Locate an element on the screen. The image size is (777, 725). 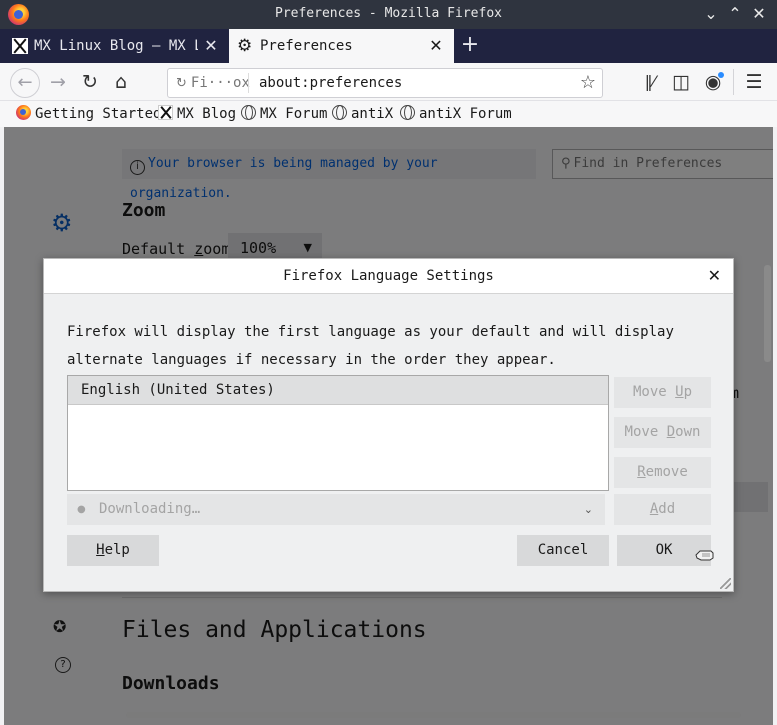
close-window-button: ✕ is located at coordinates (759, 14).